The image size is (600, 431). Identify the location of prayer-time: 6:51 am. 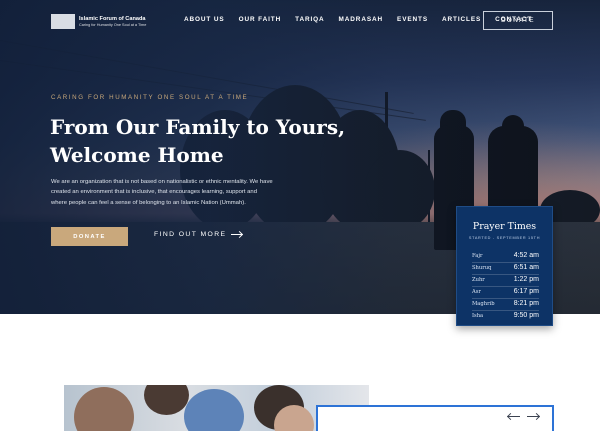
(526, 267).